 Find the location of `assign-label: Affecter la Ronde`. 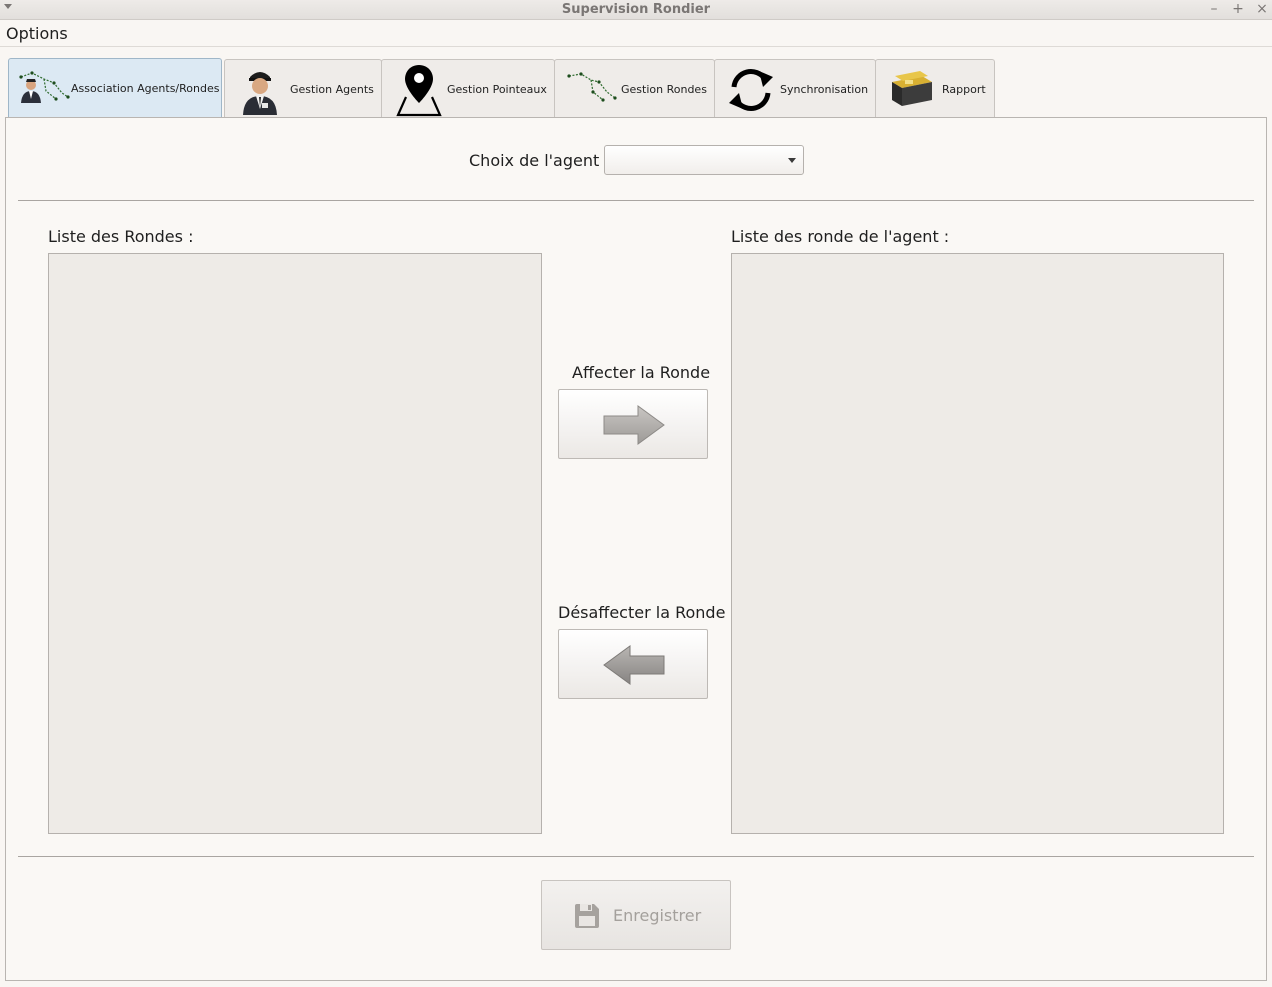

assign-label: Affecter la Ronde is located at coordinates (641, 372).